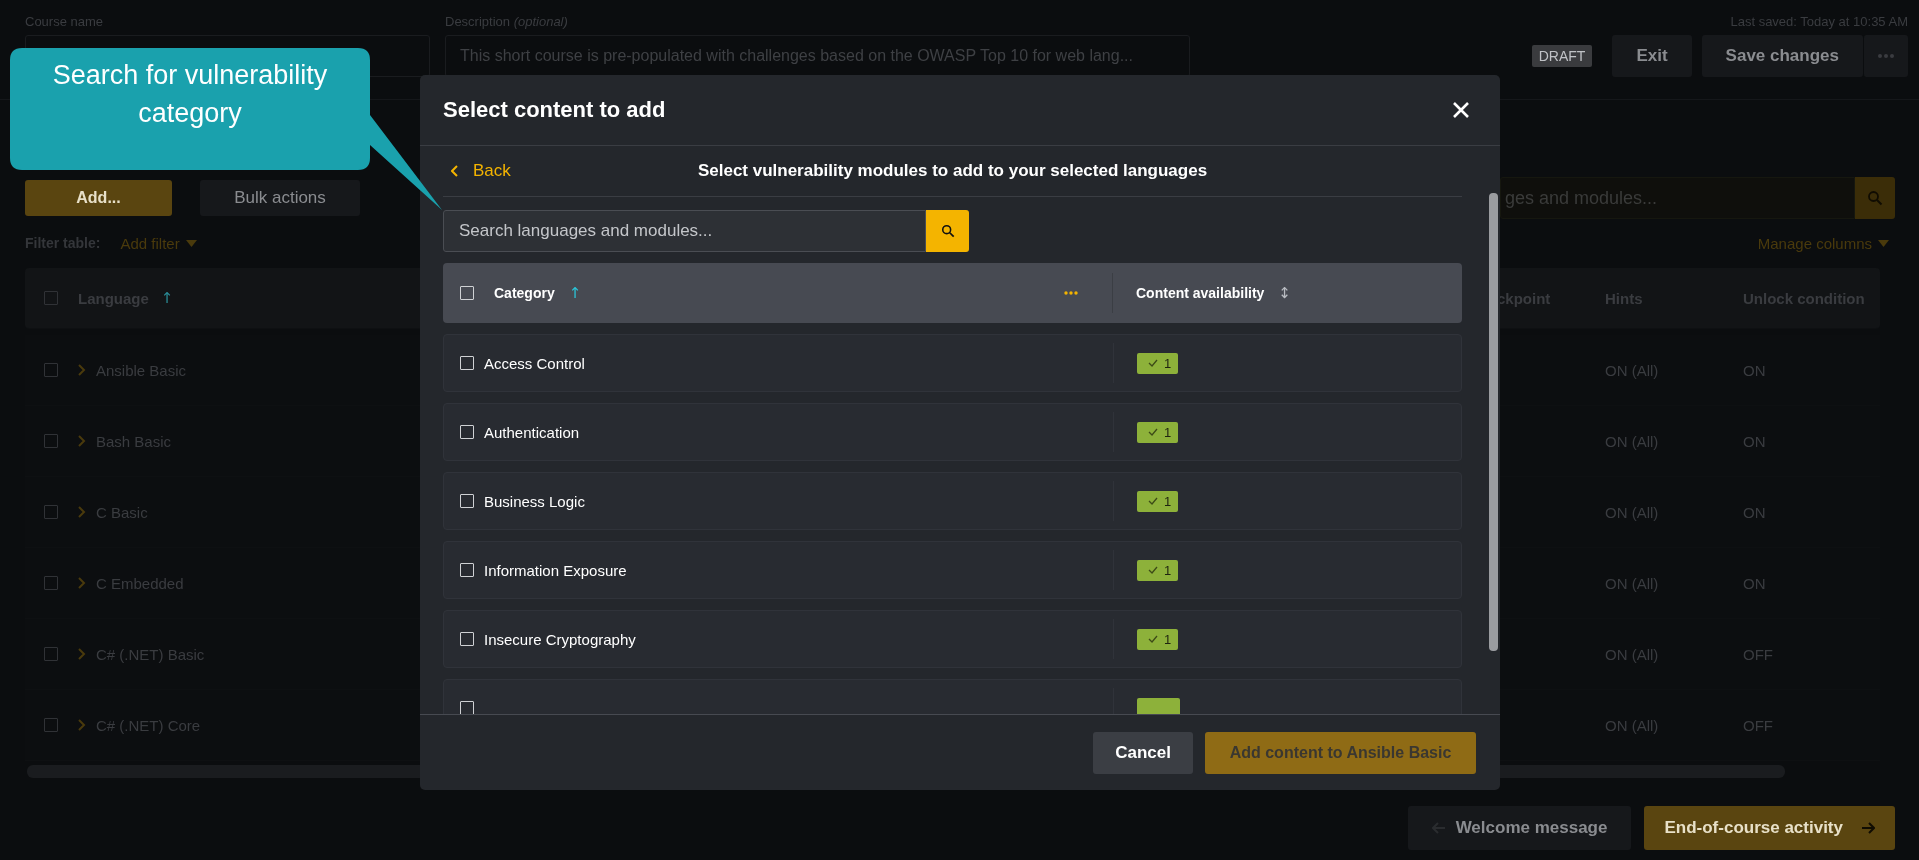  I want to click on table-cell: Business Logic, so click(534, 501).